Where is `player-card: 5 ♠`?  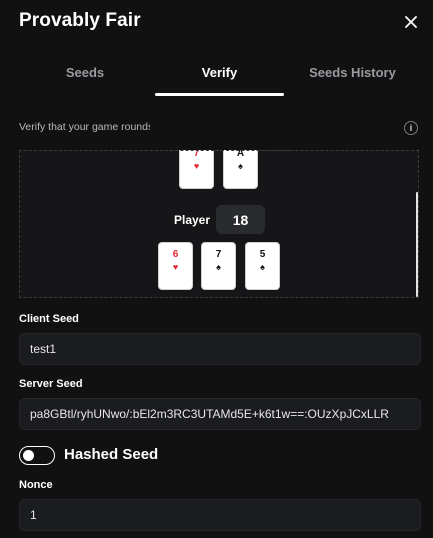
player-card: 5 ♠ is located at coordinates (262, 266).